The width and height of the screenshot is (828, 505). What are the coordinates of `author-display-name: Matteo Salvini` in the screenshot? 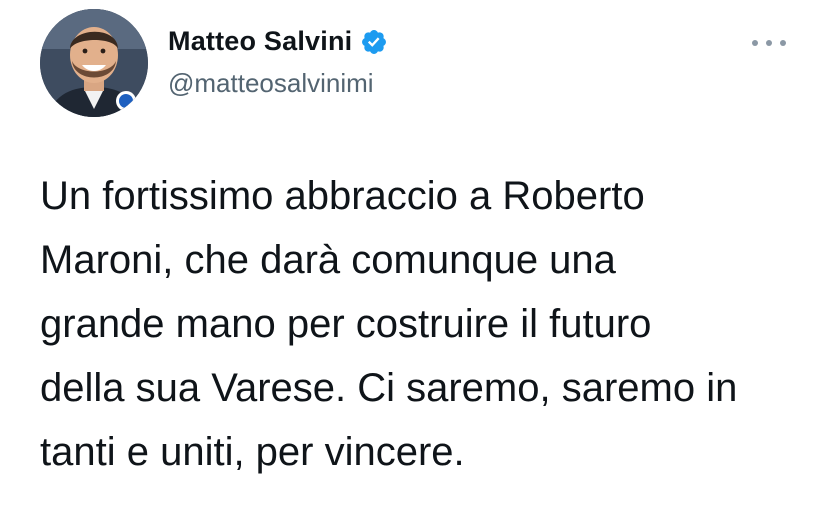 It's located at (260, 41).